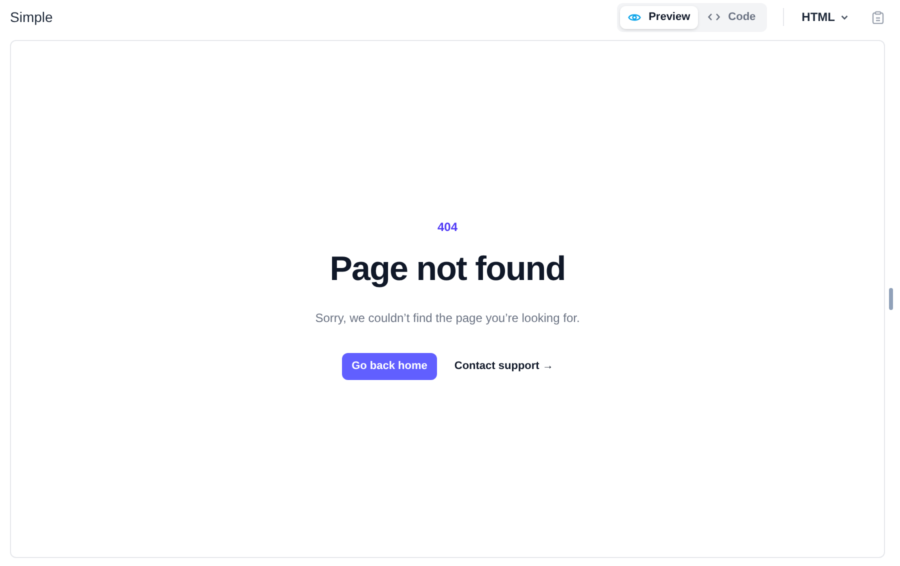 The height and width of the screenshot is (566, 900). What do you see at coordinates (447, 318) in the screenshot?
I see `error-message: Sorry, we couldn’t find the page you’re looking for.` at bounding box center [447, 318].